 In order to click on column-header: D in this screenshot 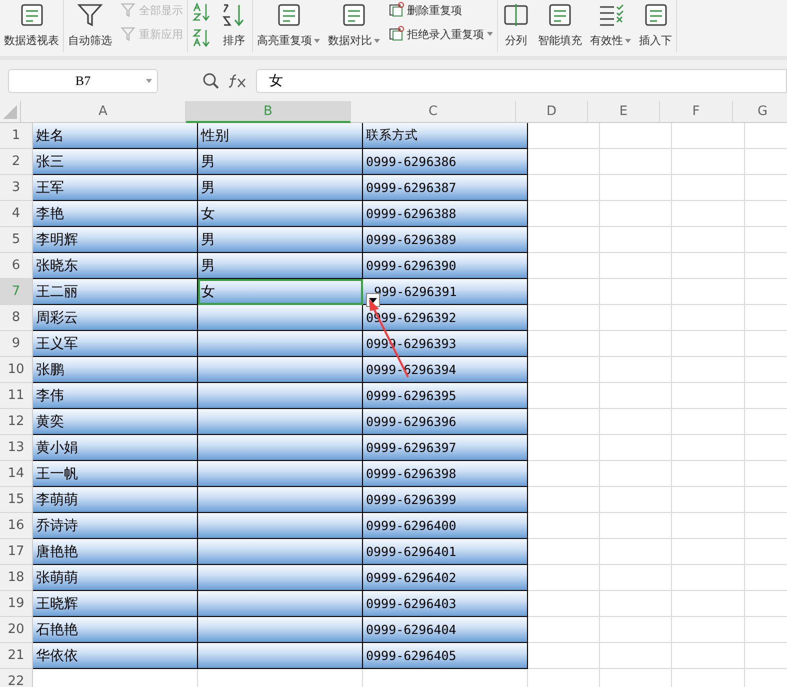, I will do `click(552, 112)`.